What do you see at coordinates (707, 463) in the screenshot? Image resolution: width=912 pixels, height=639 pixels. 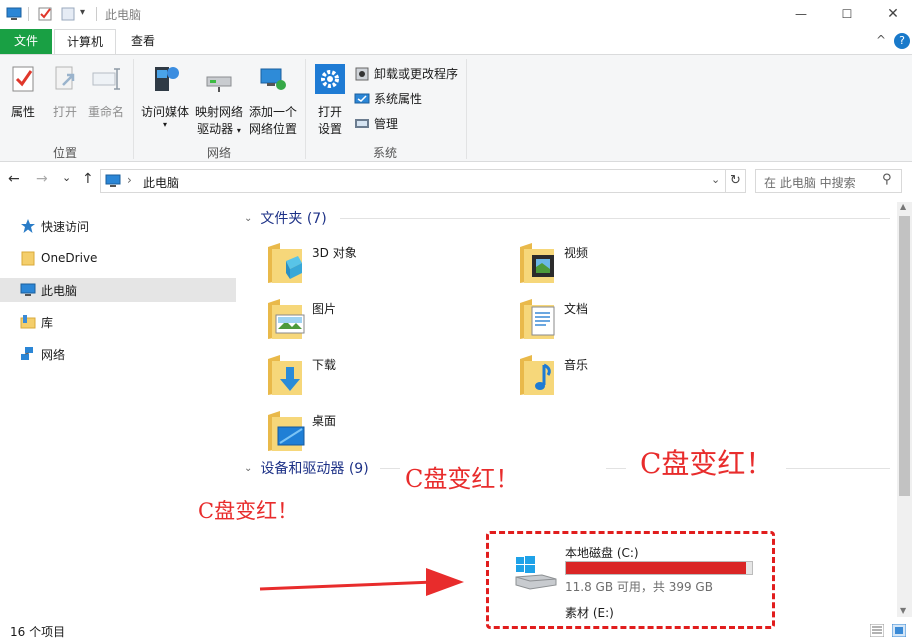 I see `annotation-text: C盘变红！` at bounding box center [707, 463].